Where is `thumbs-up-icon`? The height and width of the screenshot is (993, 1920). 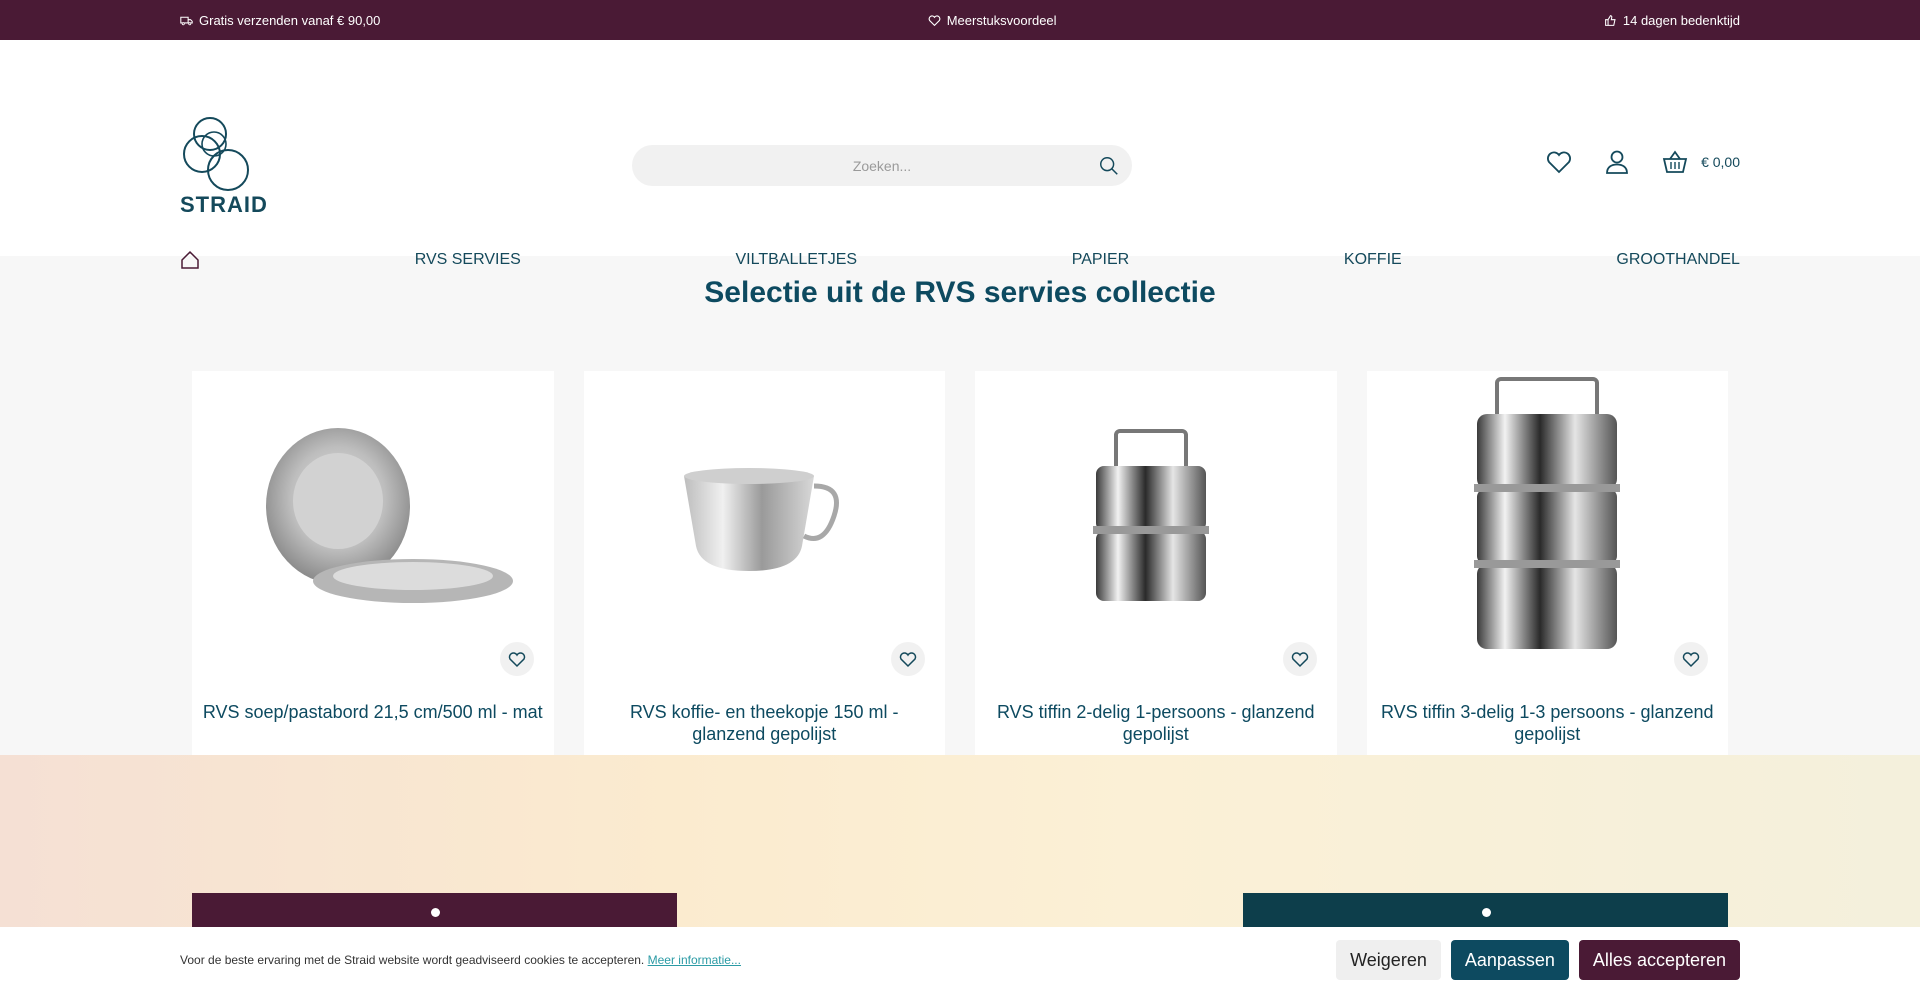
thumbs-up-icon is located at coordinates (1610, 20).